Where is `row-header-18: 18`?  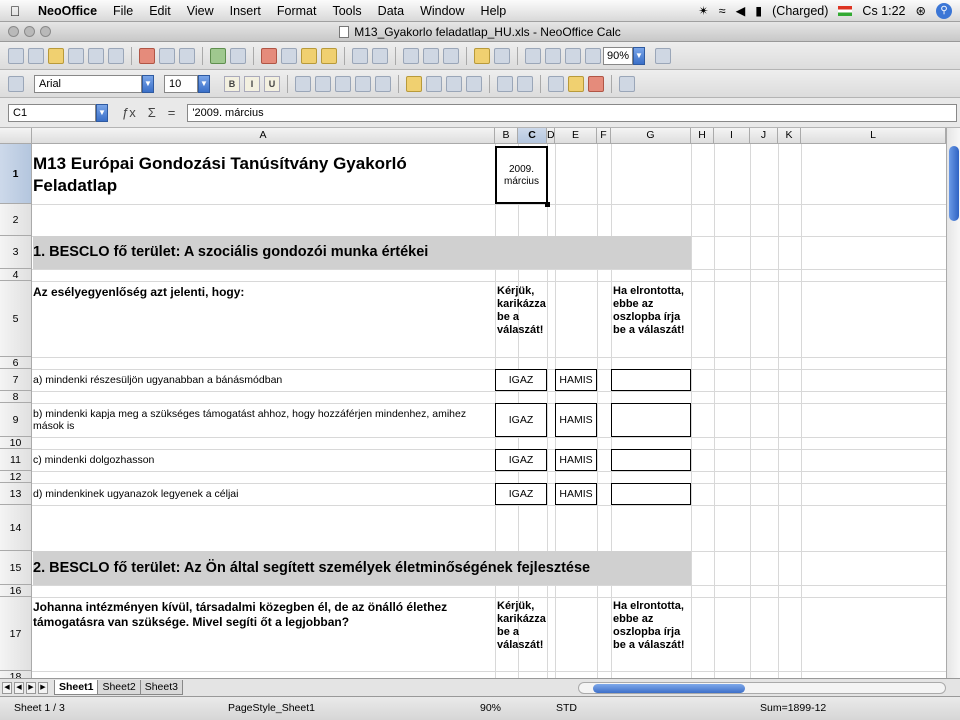 row-header-18: 18 is located at coordinates (16, 674).